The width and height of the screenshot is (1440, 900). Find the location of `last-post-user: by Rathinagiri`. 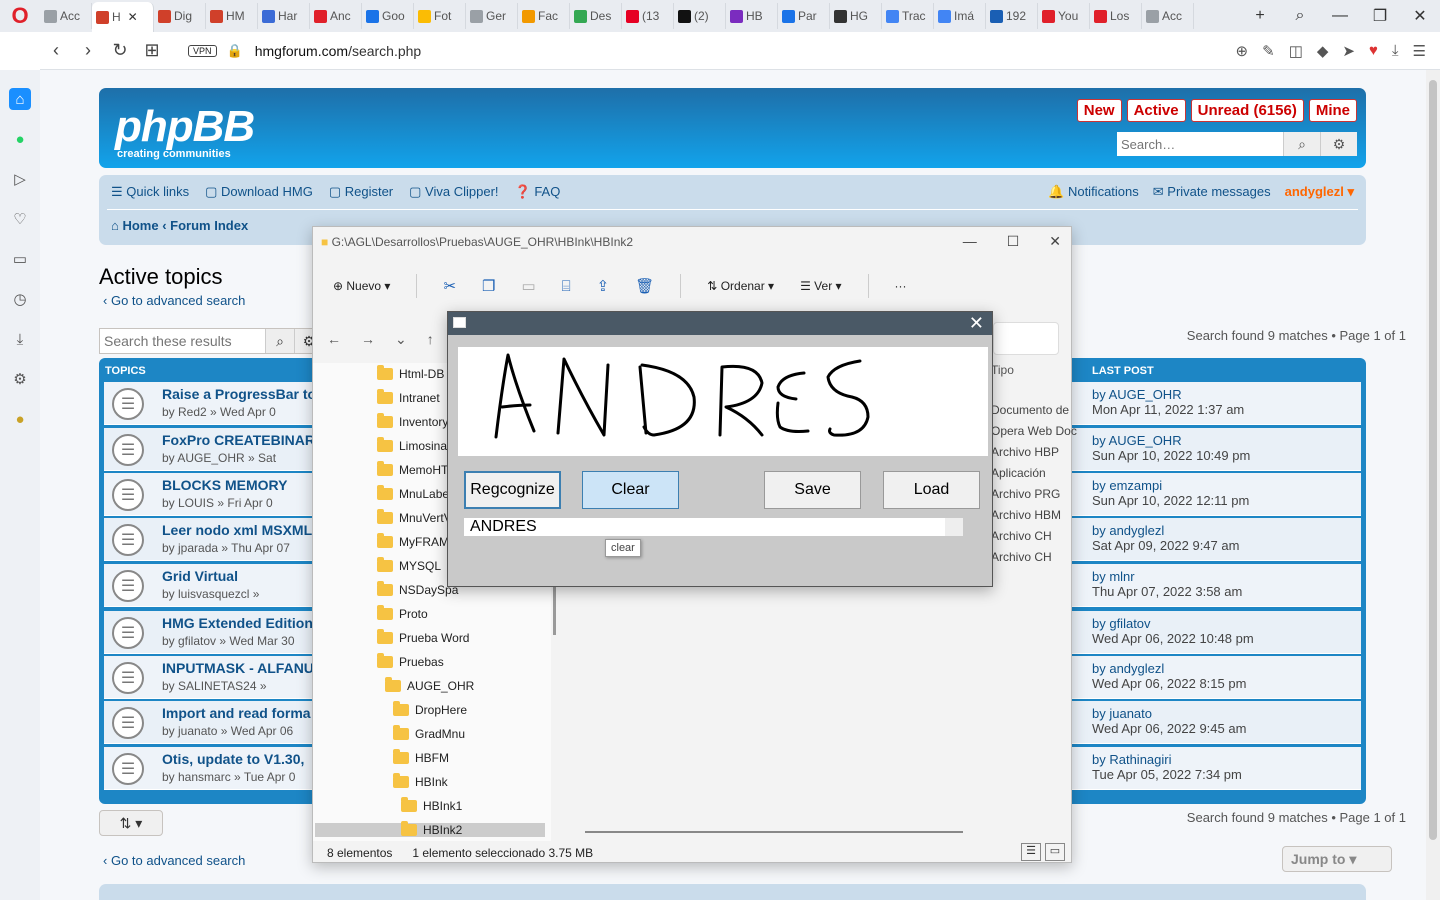

last-post-user: by Rathinagiri is located at coordinates (1132, 759).